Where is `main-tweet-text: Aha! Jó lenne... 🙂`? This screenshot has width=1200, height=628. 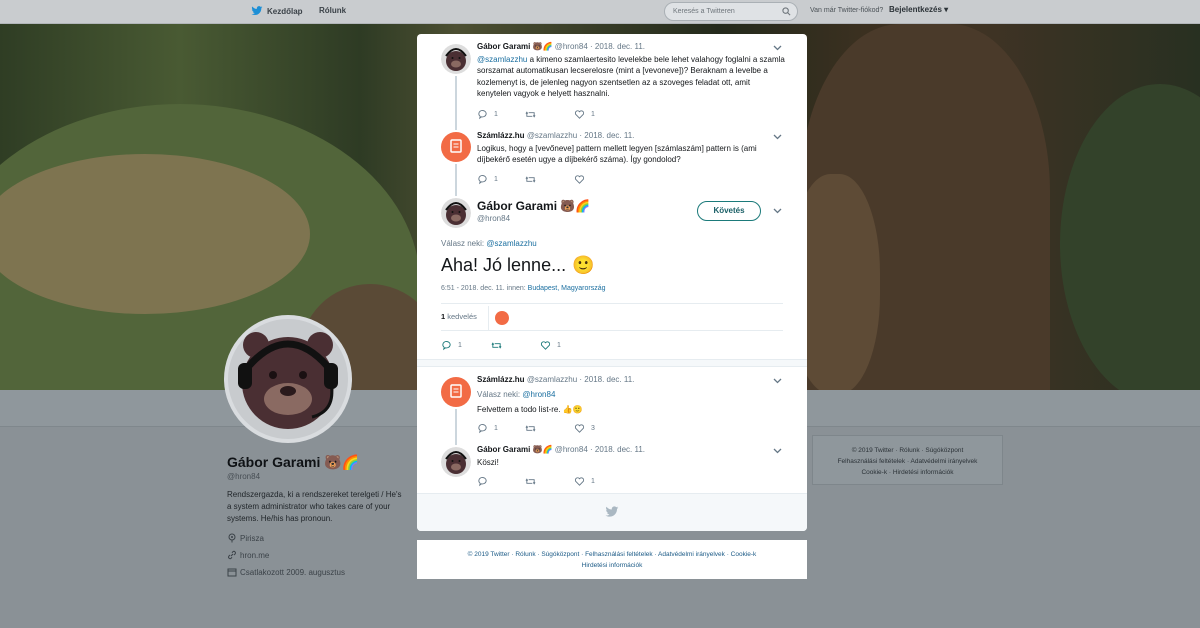 main-tweet-text: Aha! Jó lenne... 🙂 is located at coordinates (518, 265).